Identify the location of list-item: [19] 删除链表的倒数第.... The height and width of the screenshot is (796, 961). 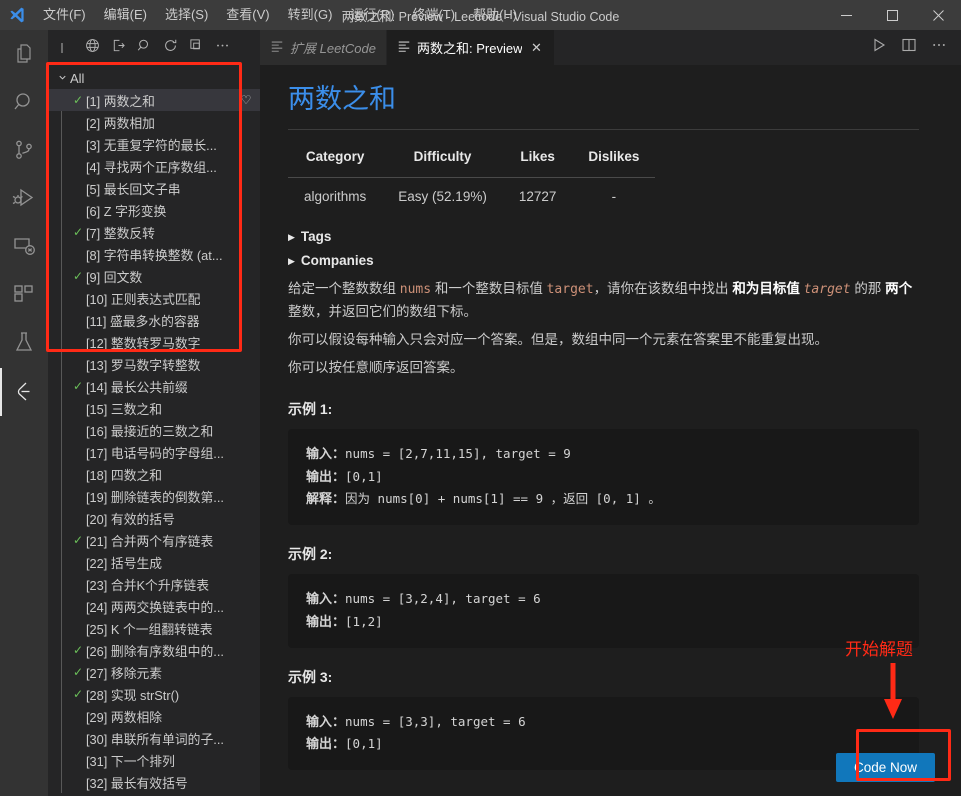
(154, 496).